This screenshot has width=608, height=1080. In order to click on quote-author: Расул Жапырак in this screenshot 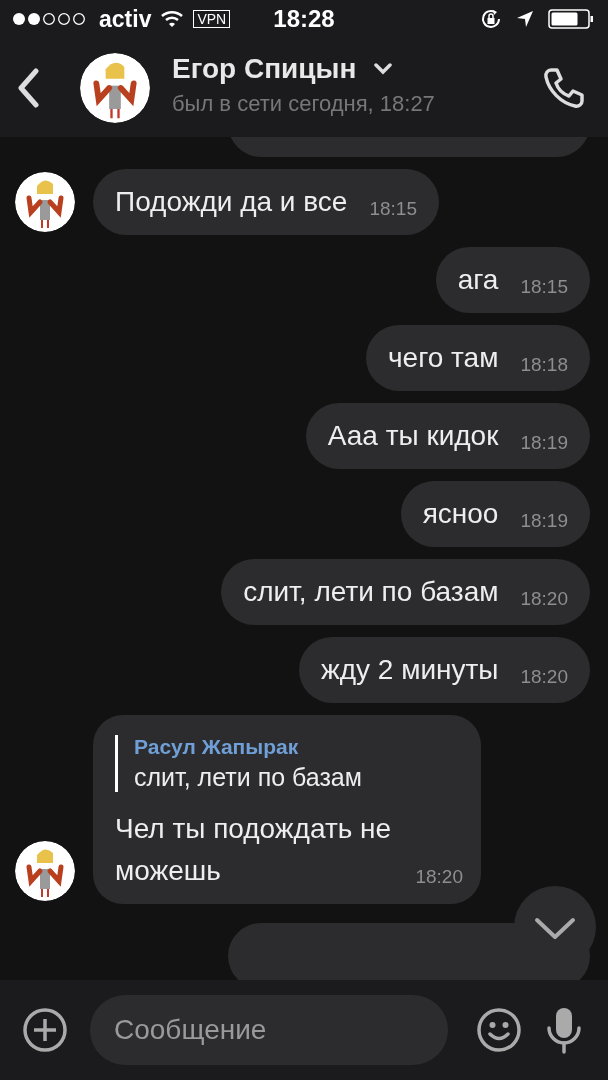, I will do `click(217, 747)`.